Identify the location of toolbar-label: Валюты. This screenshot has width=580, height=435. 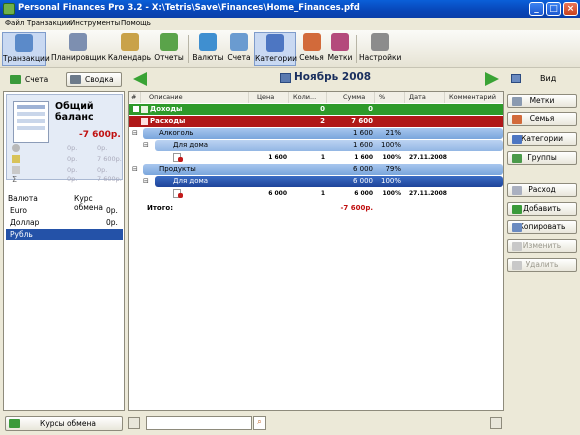
(208, 57).